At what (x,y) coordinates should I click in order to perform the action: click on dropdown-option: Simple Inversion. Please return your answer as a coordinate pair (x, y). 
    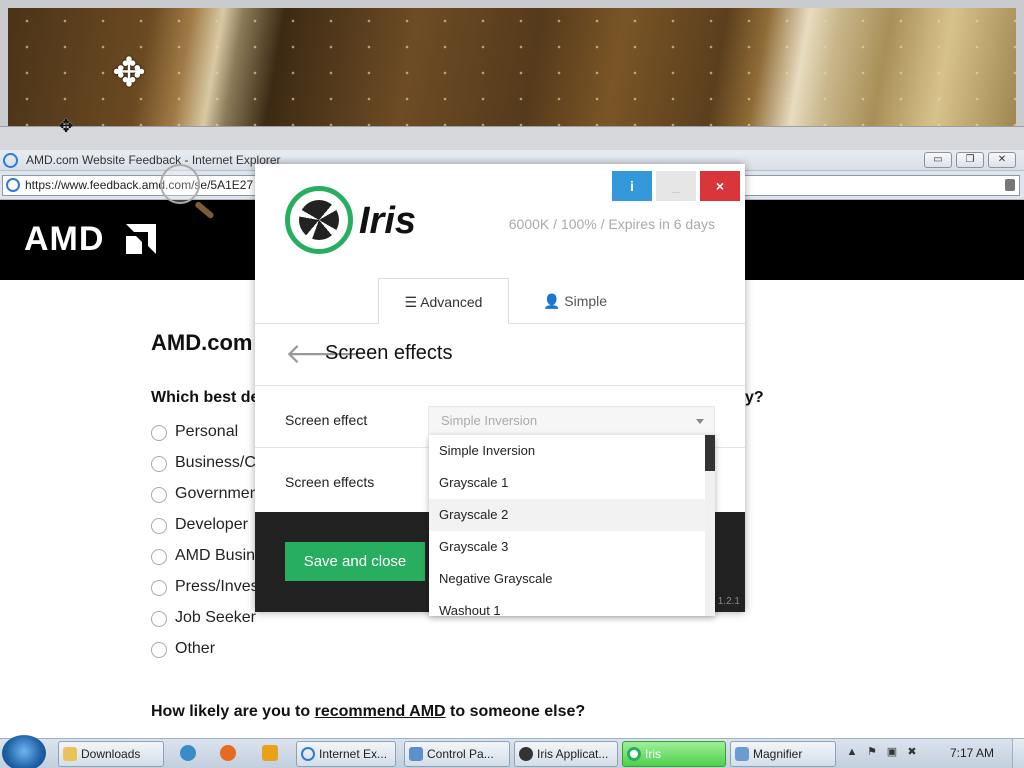
    Looking at the image, I should click on (567, 451).